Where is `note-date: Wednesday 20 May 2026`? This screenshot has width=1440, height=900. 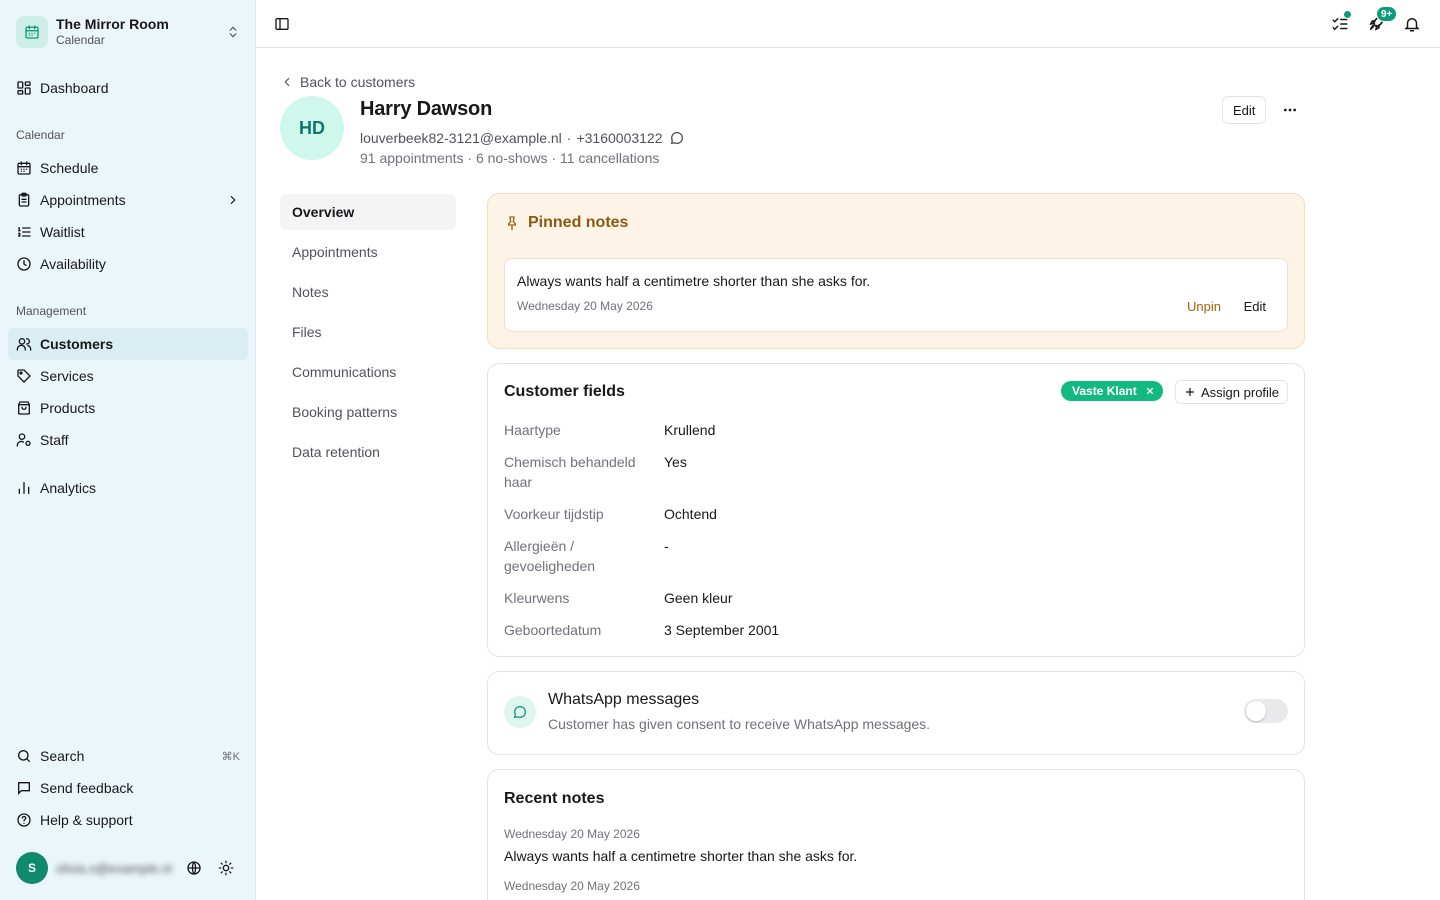 note-date: Wednesday 20 May 2026 is located at coordinates (572, 886).